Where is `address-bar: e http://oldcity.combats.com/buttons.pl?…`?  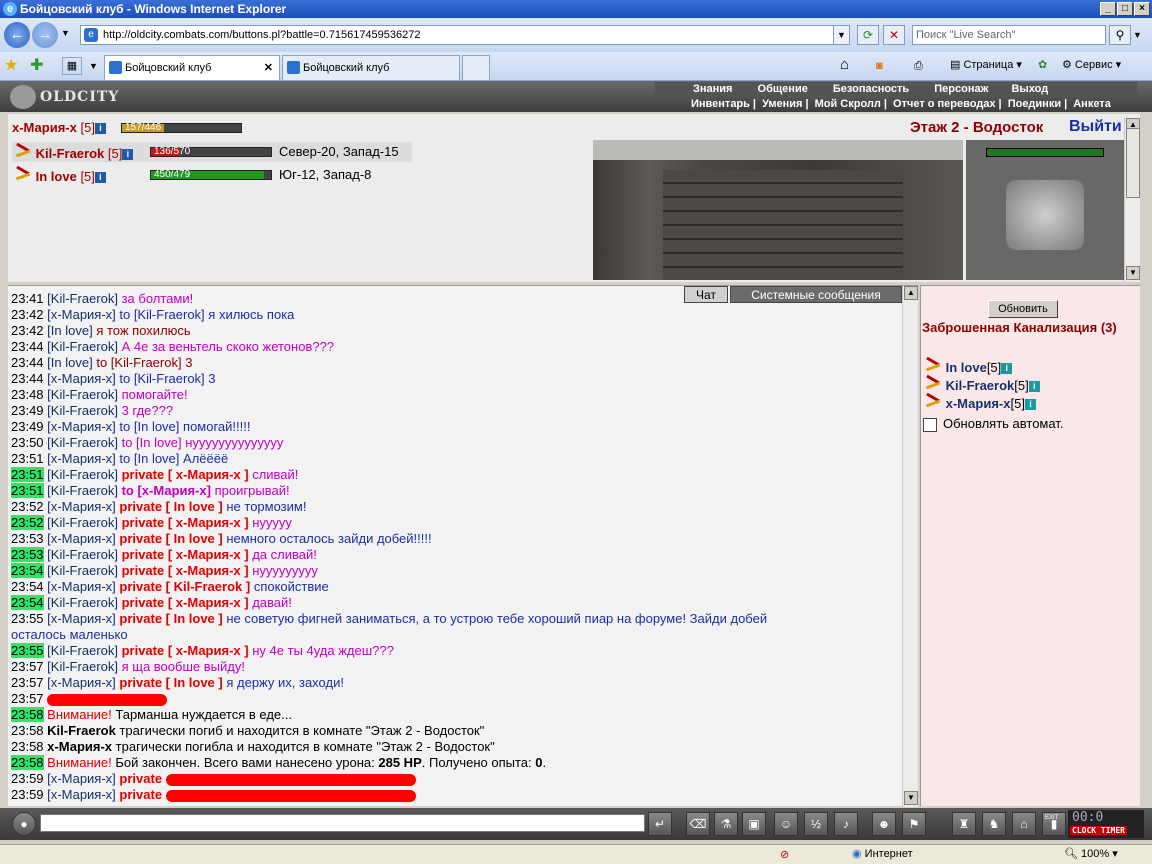
address-bar: e http://oldcity.combats.com/buttons.pl?… is located at coordinates (465, 35).